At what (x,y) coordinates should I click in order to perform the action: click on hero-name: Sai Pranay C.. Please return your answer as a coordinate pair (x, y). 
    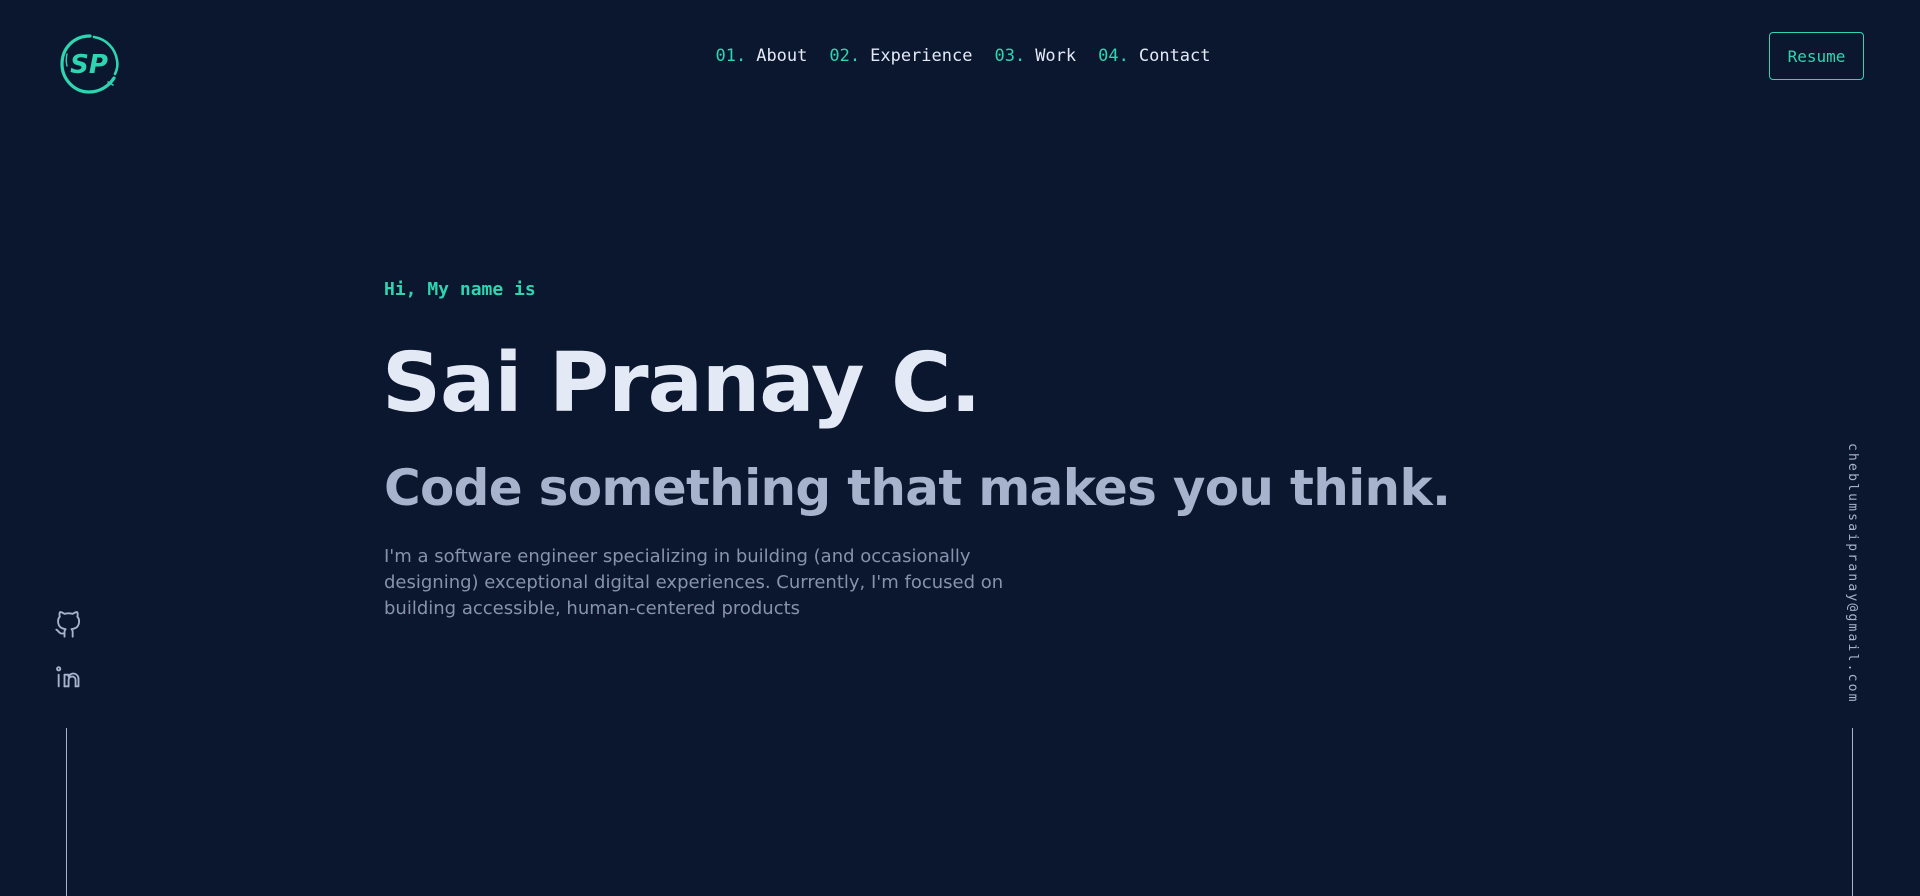
    Looking at the image, I should click on (681, 383).